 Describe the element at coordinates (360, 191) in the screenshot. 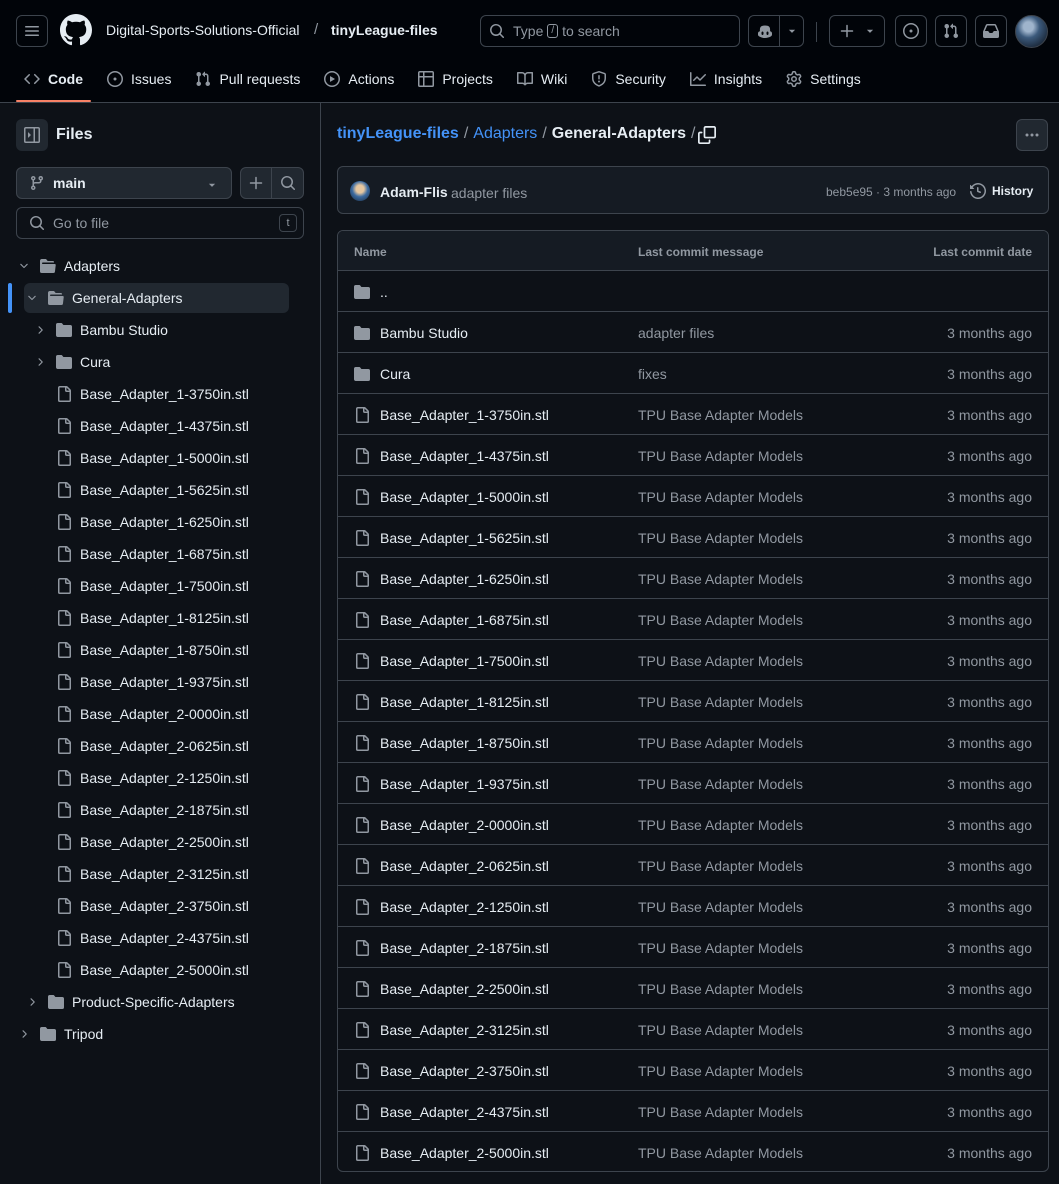

I see `author-avatar` at that location.